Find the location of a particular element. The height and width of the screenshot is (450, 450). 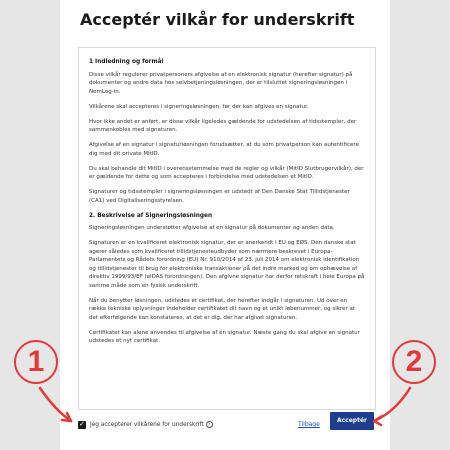

accept-terms-label-text: Jeg accepterer vilkårene for underskrift is located at coordinates (147, 425).